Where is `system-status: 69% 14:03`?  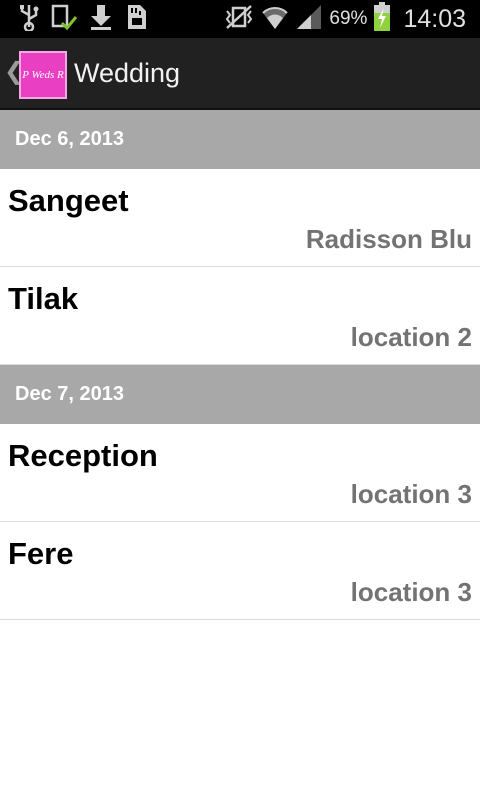 system-status: 69% 14:03 is located at coordinates (344, 19).